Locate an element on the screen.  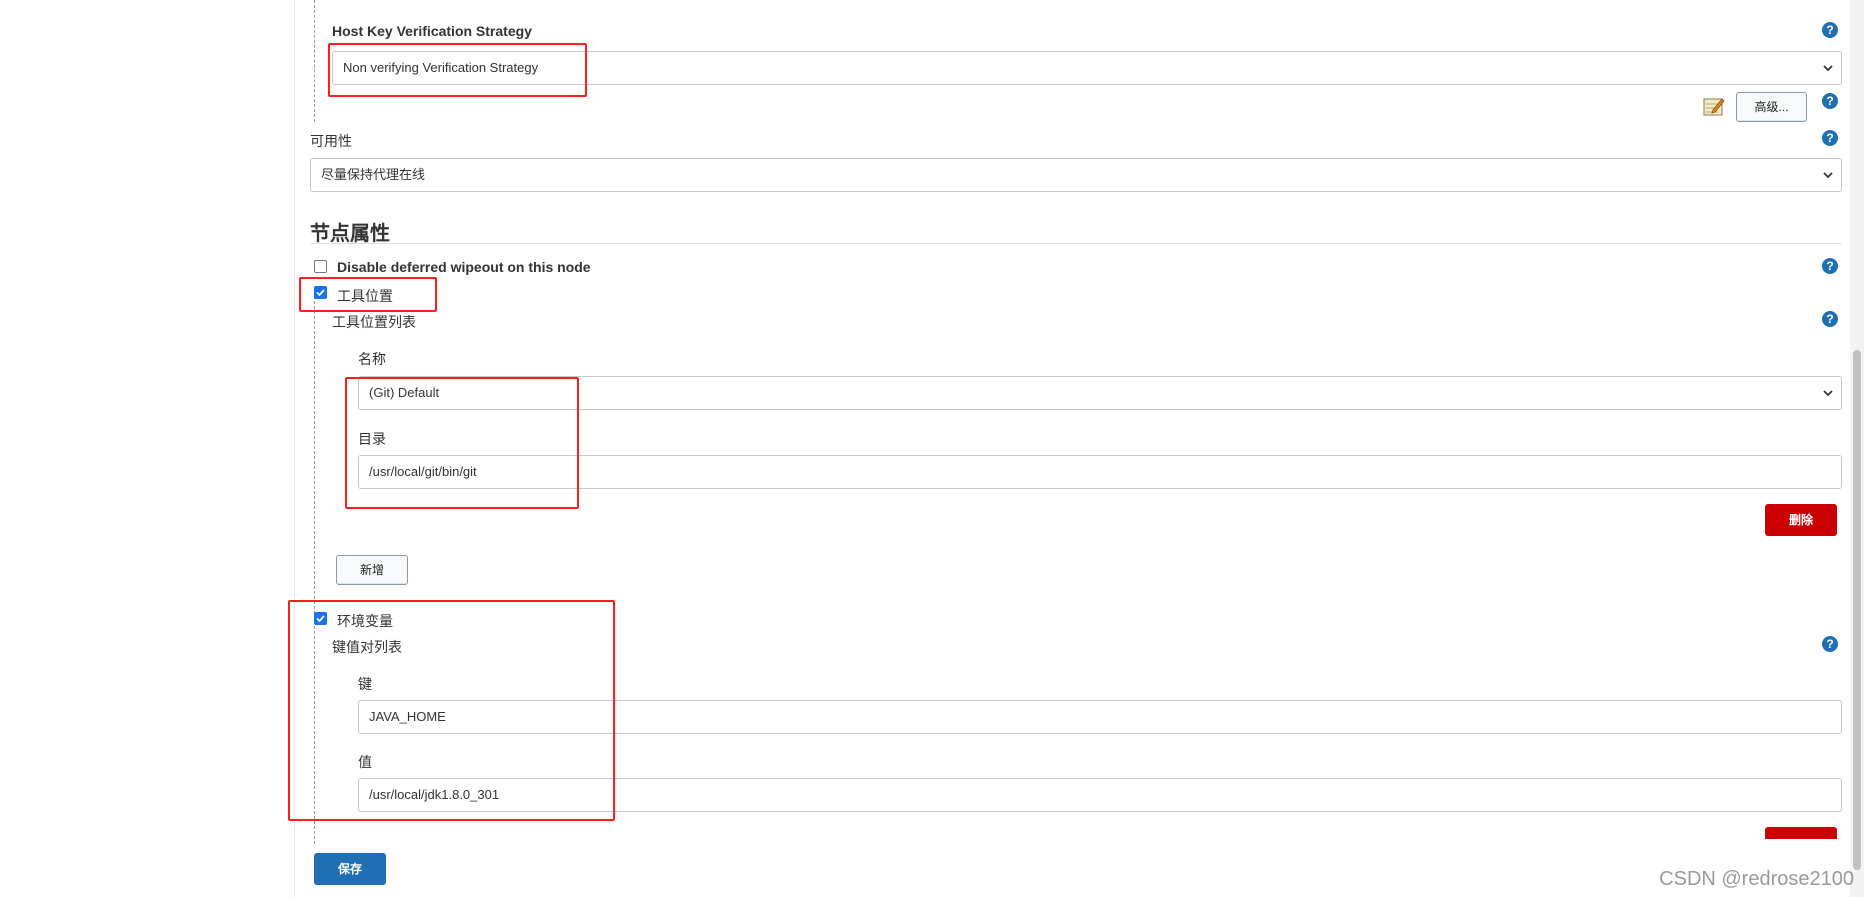
availability-select-value: 尽量保持代理在线 is located at coordinates (373, 174).